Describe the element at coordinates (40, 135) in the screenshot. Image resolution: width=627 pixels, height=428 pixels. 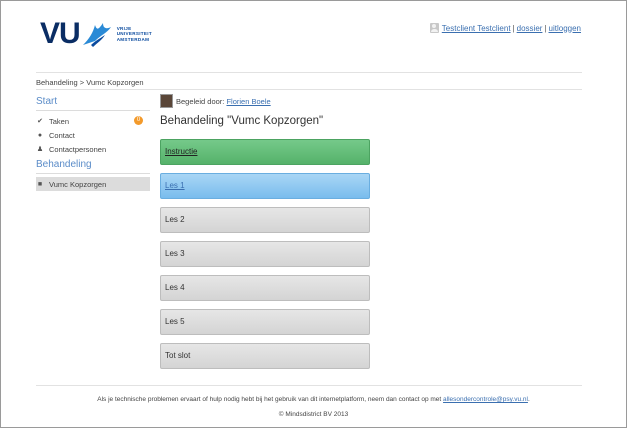
I see `chat-icon: ●` at that location.